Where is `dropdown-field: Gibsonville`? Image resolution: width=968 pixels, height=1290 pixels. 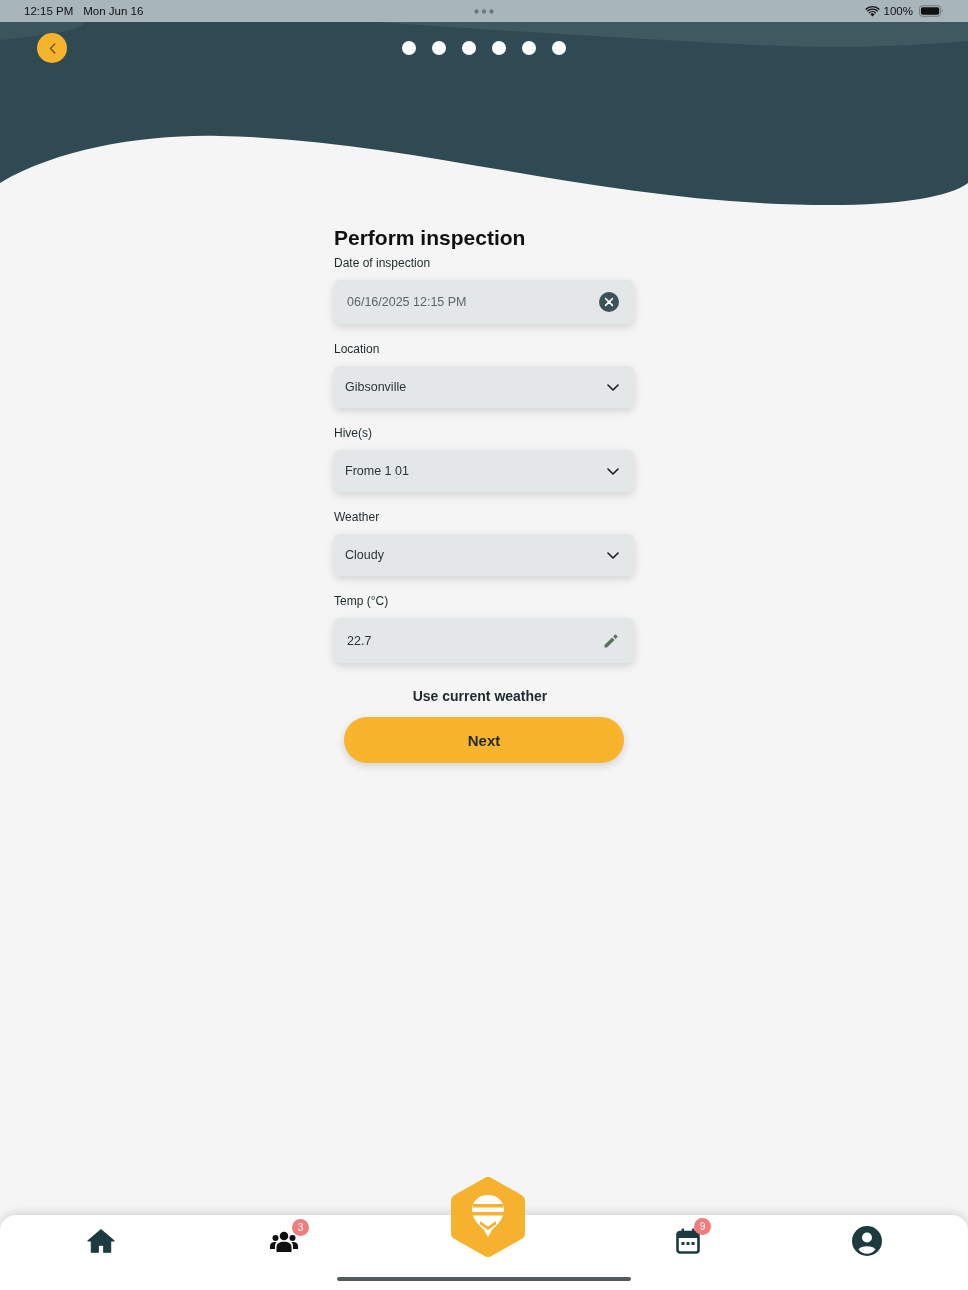
dropdown-field: Gibsonville is located at coordinates (484, 387).